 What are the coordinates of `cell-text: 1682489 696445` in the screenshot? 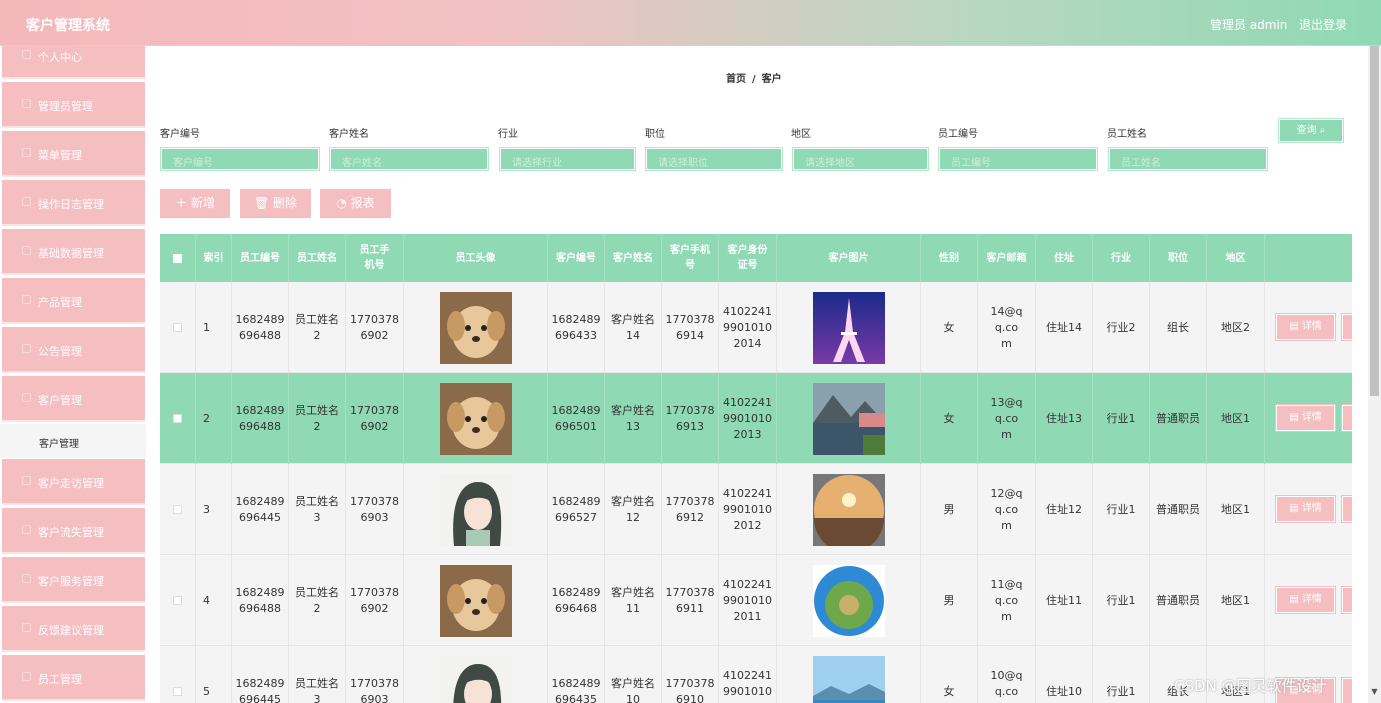 It's located at (260, 689).